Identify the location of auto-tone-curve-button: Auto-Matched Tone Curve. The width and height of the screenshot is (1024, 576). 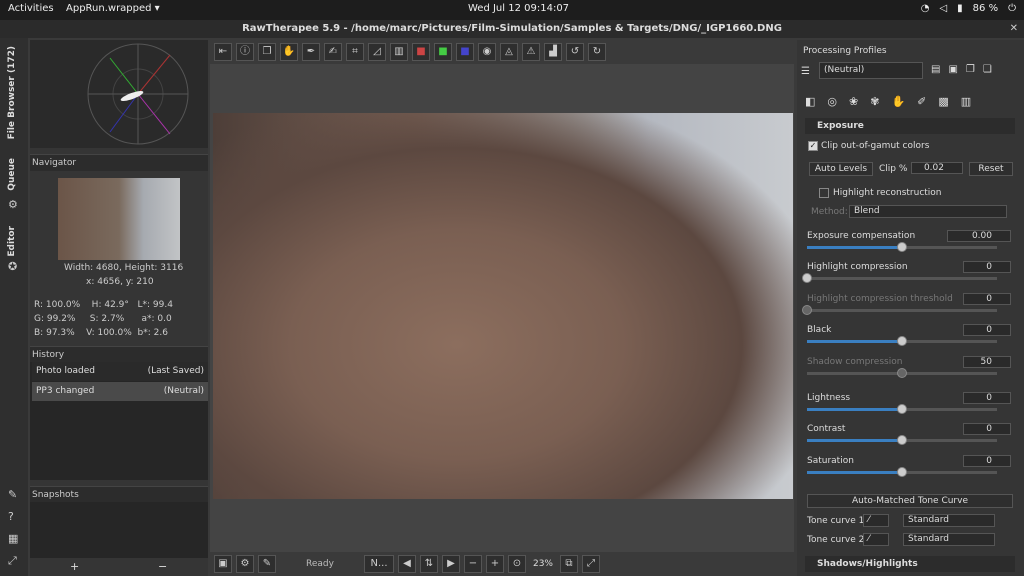
(910, 501).